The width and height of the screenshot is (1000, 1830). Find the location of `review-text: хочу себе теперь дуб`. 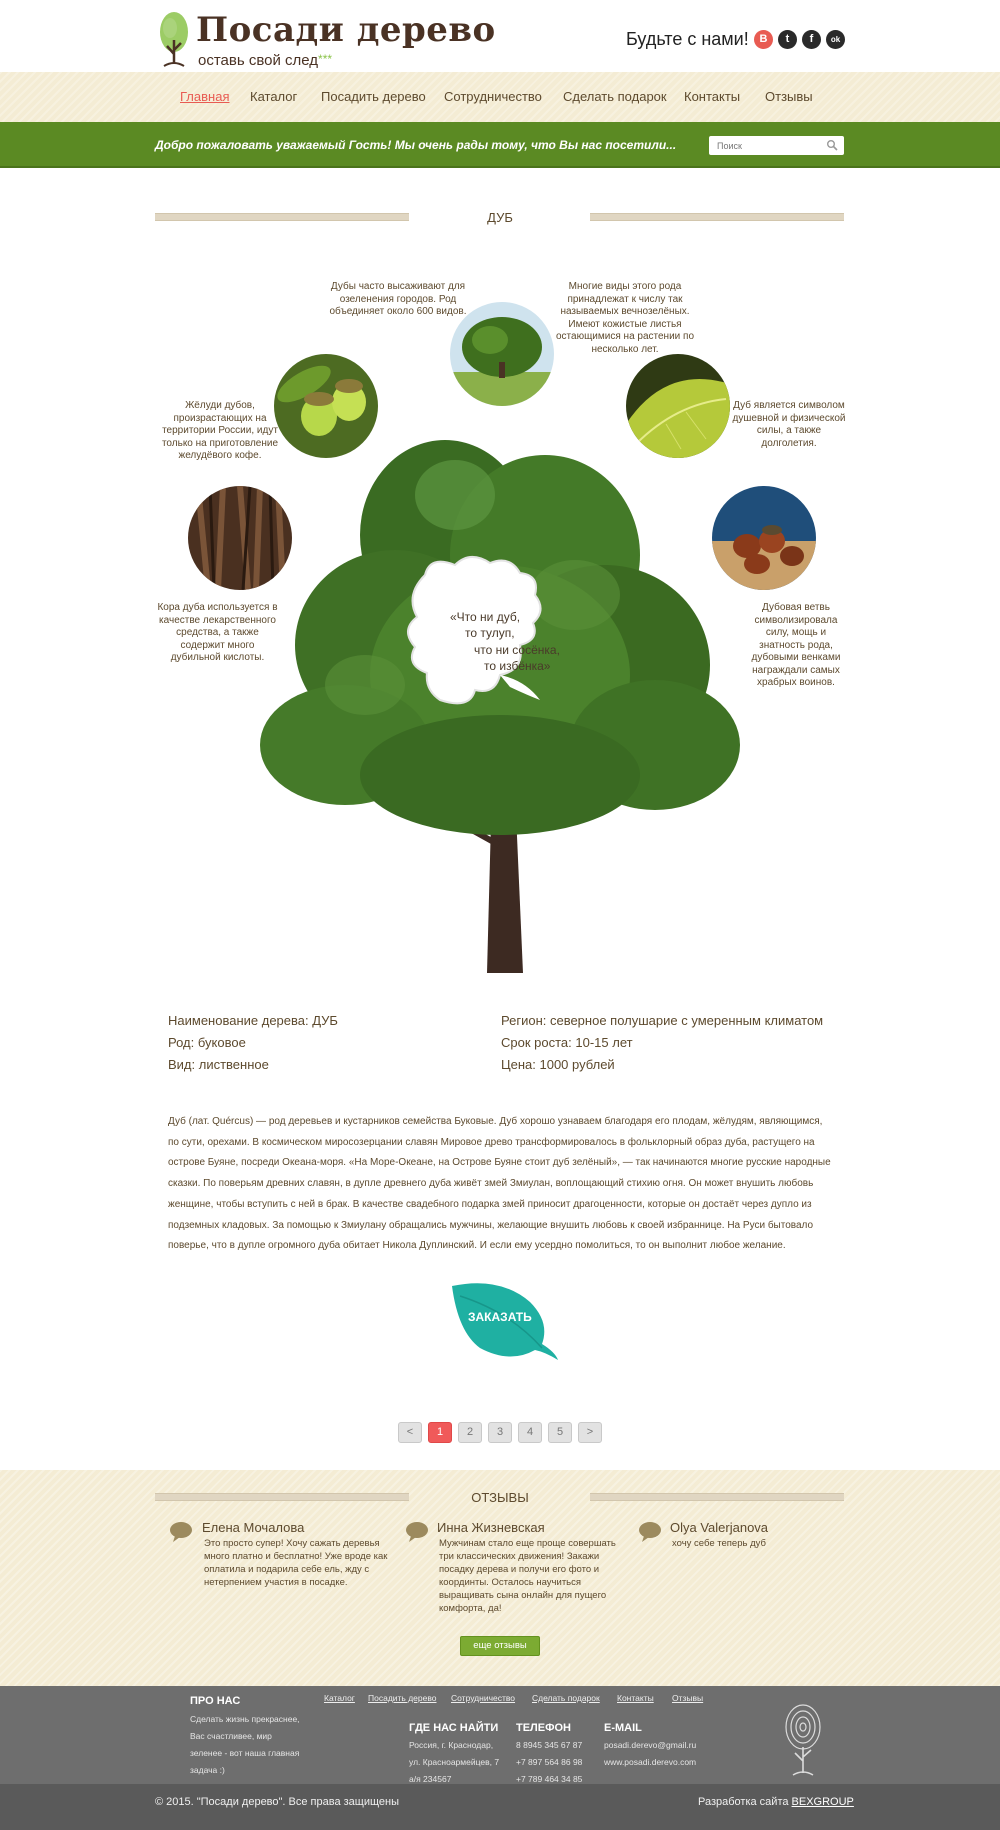

review-text: хочу себе теперь дуб is located at coordinates (719, 1543).